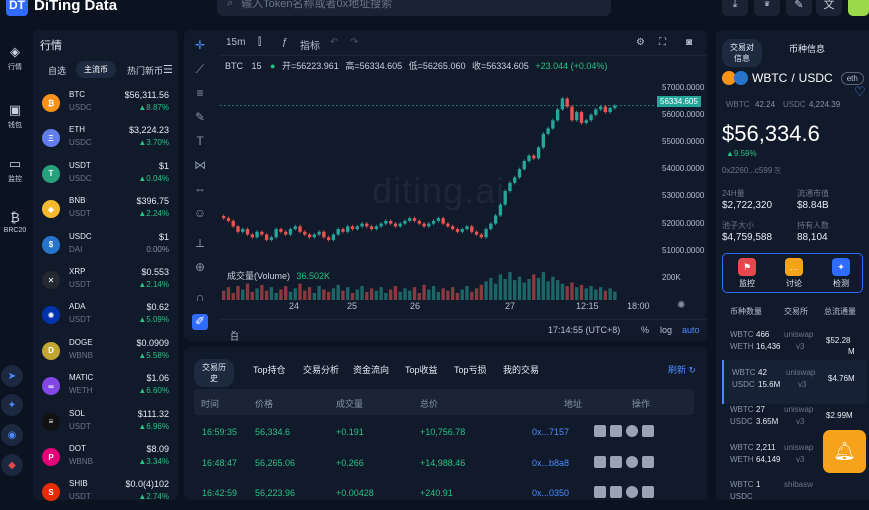  Describe the element at coordinates (470, 369) in the screenshot. I see `tab-top-loss: Top亏损` at that location.